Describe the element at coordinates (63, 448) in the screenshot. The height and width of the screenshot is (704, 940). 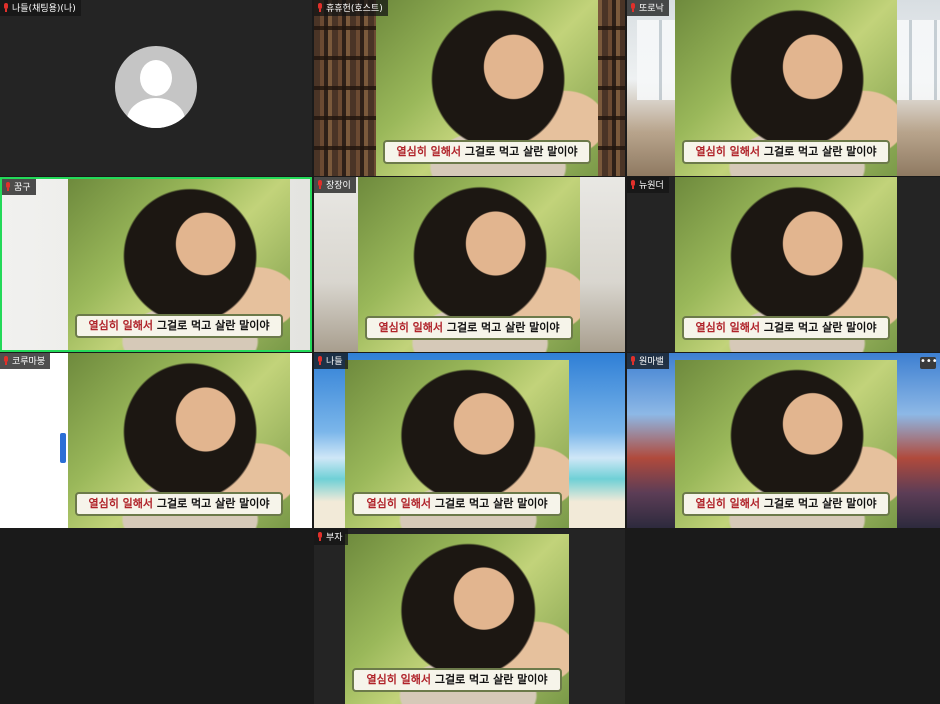
I see `background-decoration` at that location.